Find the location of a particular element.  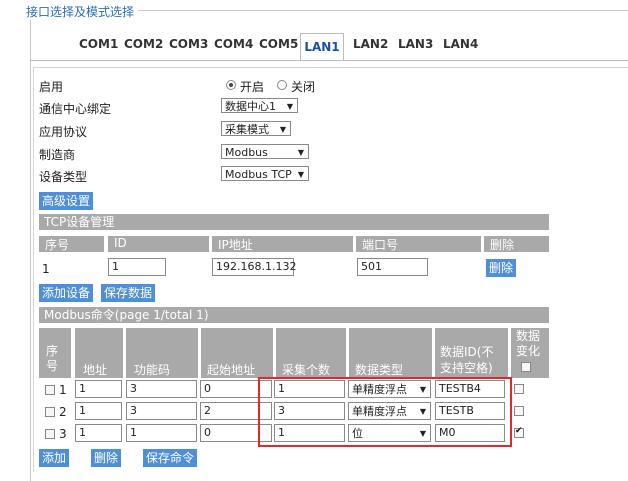

tab-com3: COM3 is located at coordinates (188, 44).